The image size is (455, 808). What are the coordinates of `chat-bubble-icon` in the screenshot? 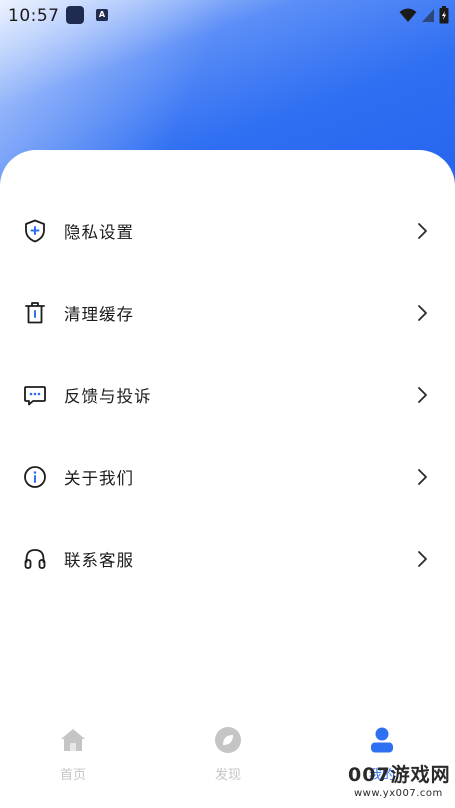 It's located at (35, 395).